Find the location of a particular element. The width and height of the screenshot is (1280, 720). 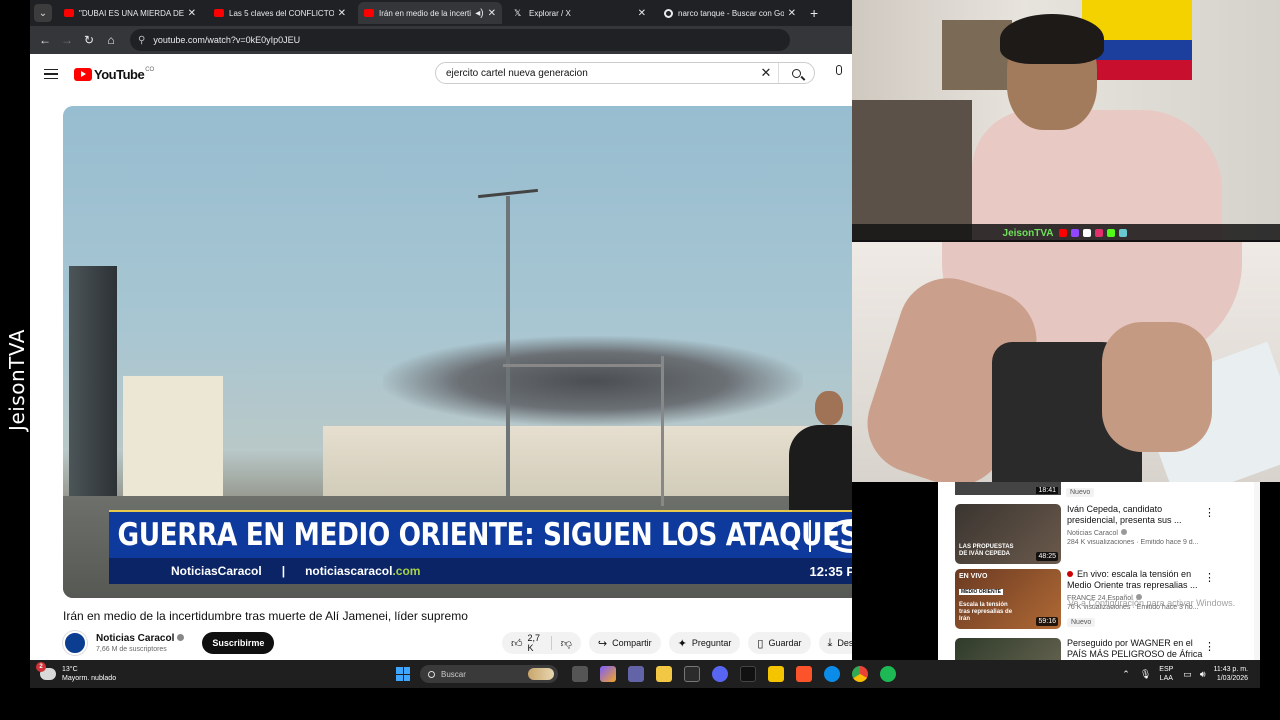

clock: 11:43 p. m. 1/03/2026 is located at coordinates (1230, 674).